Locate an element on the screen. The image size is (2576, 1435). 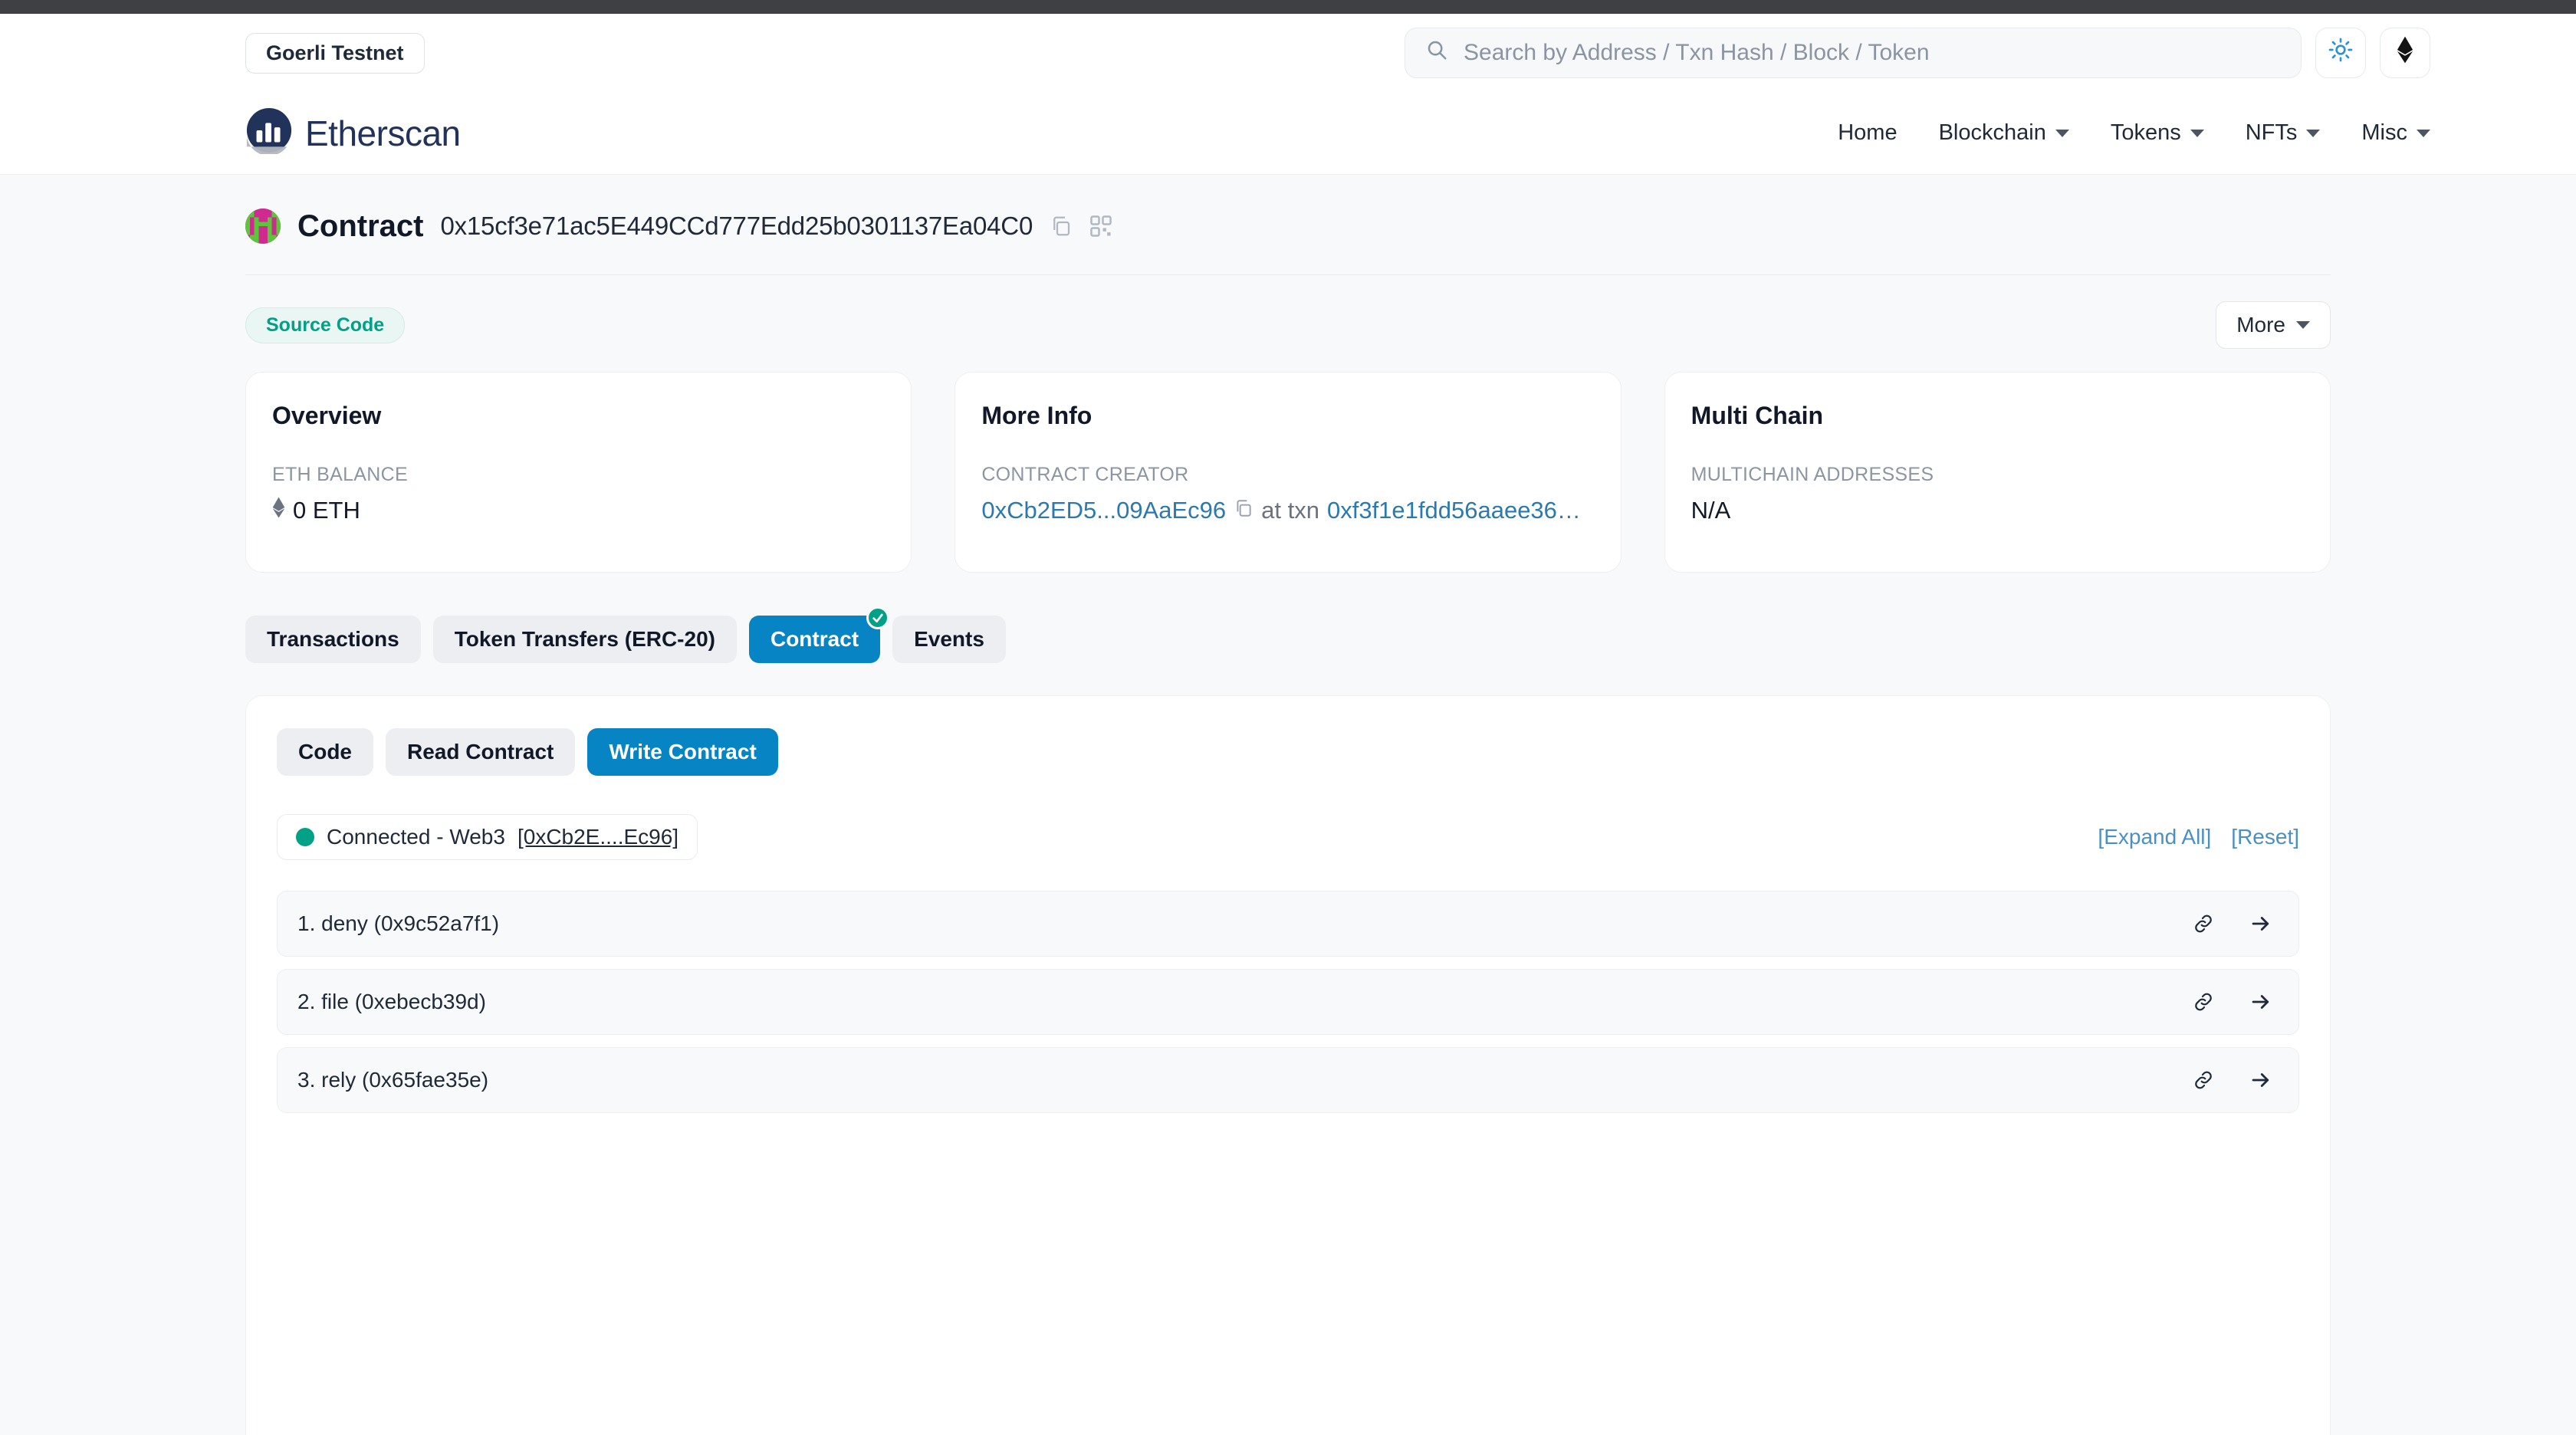
reset-link: [Reset] is located at coordinates (2265, 837).